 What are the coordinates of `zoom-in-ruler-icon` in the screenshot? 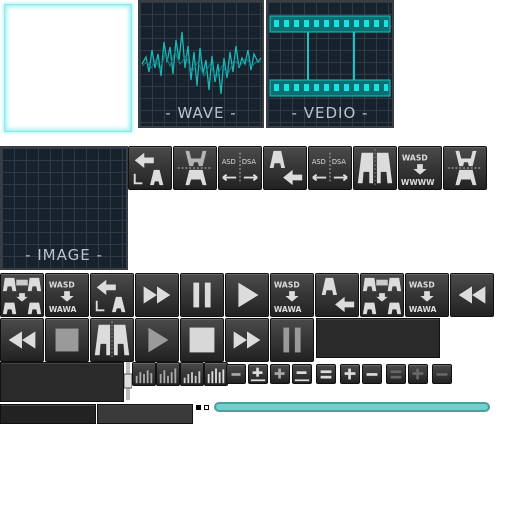 It's located at (258, 374).